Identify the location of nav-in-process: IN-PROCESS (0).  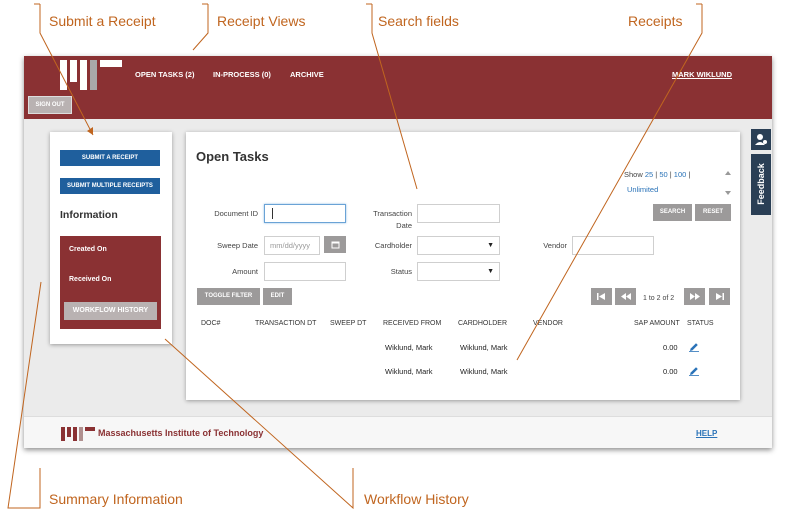
(242, 74).